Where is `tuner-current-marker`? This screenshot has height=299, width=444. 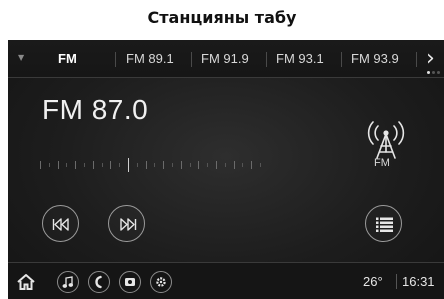 tuner-current-marker is located at coordinates (128, 165).